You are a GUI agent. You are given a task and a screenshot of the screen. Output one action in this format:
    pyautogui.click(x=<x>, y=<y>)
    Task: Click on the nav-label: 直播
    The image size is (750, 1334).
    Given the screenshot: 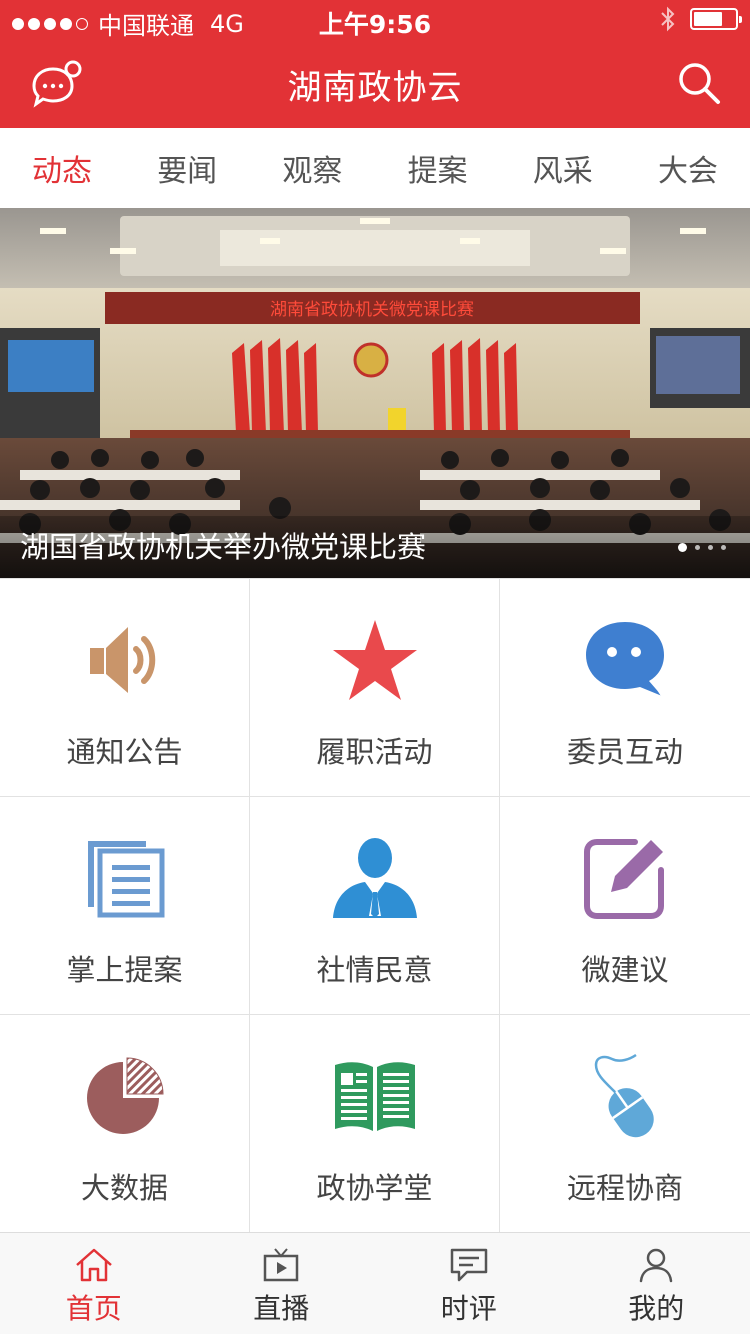 What is the action you would take?
    pyautogui.click(x=281, y=1308)
    